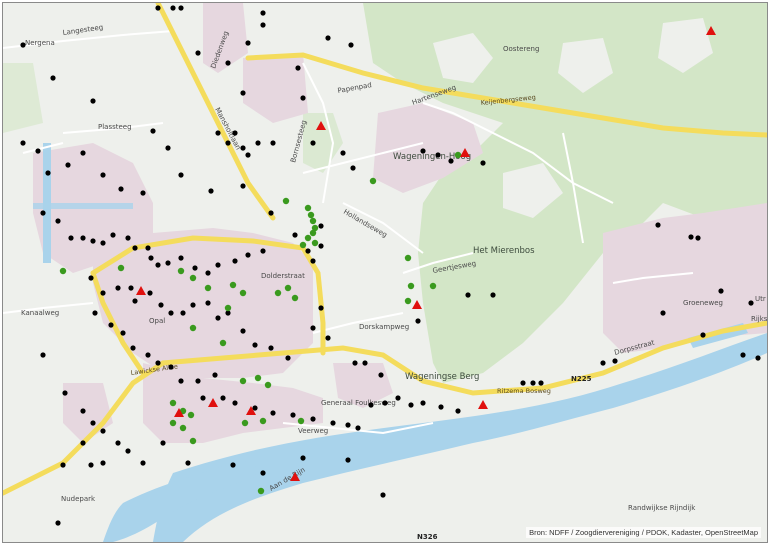 The height and width of the screenshot is (545, 770). I want to click on label-utr: Utr, so click(760, 299).